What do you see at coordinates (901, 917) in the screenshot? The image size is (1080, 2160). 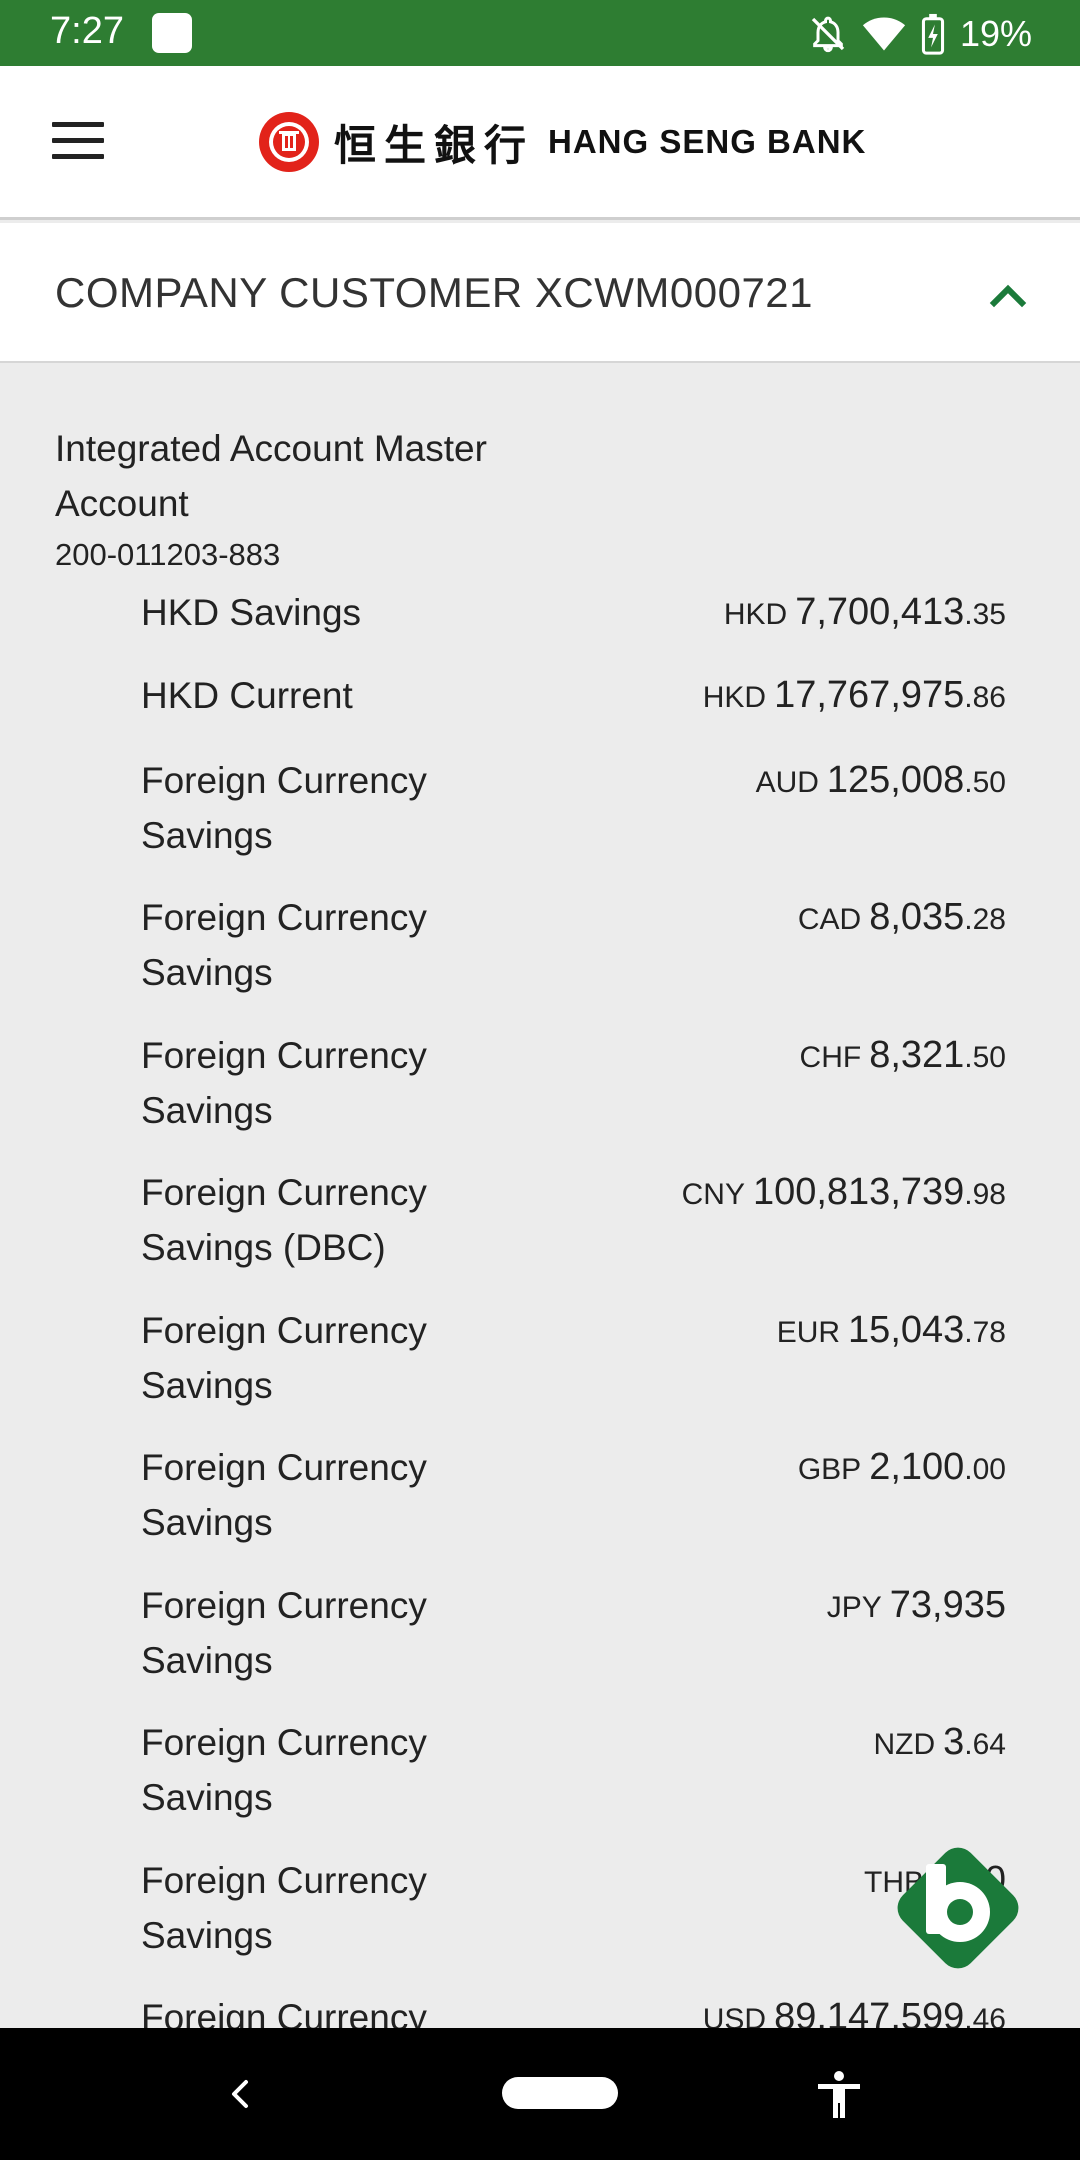 I see `account-balance: CAD 8,035.28` at bounding box center [901, 917].